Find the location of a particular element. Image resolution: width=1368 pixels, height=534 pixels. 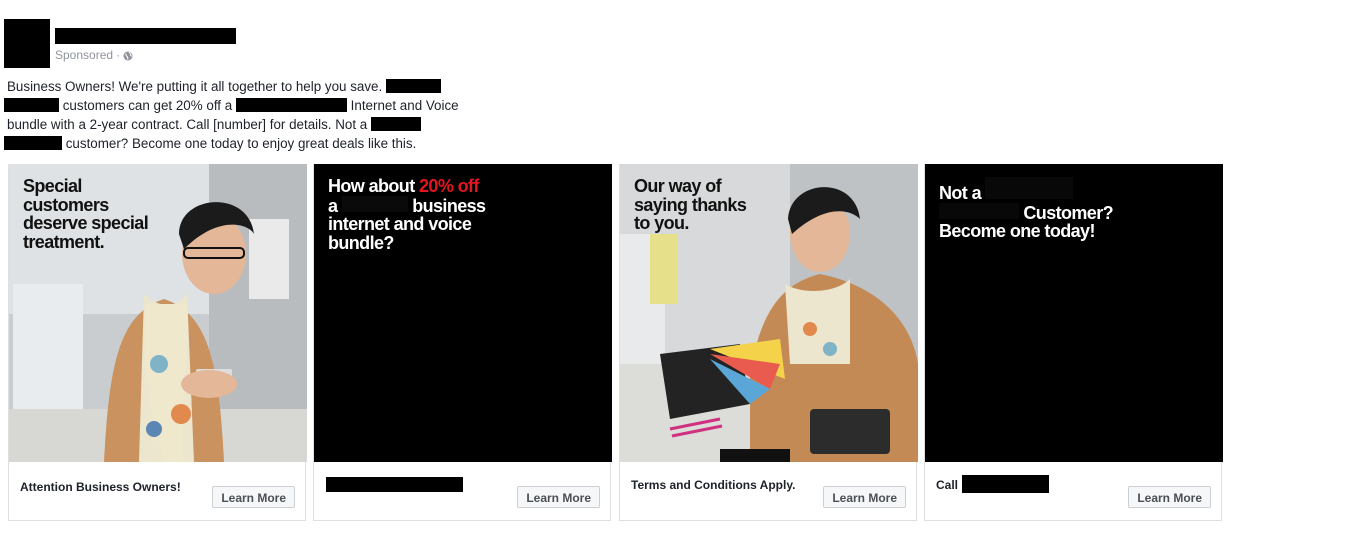

headline-text: How about is located at coordinates (373, 186).